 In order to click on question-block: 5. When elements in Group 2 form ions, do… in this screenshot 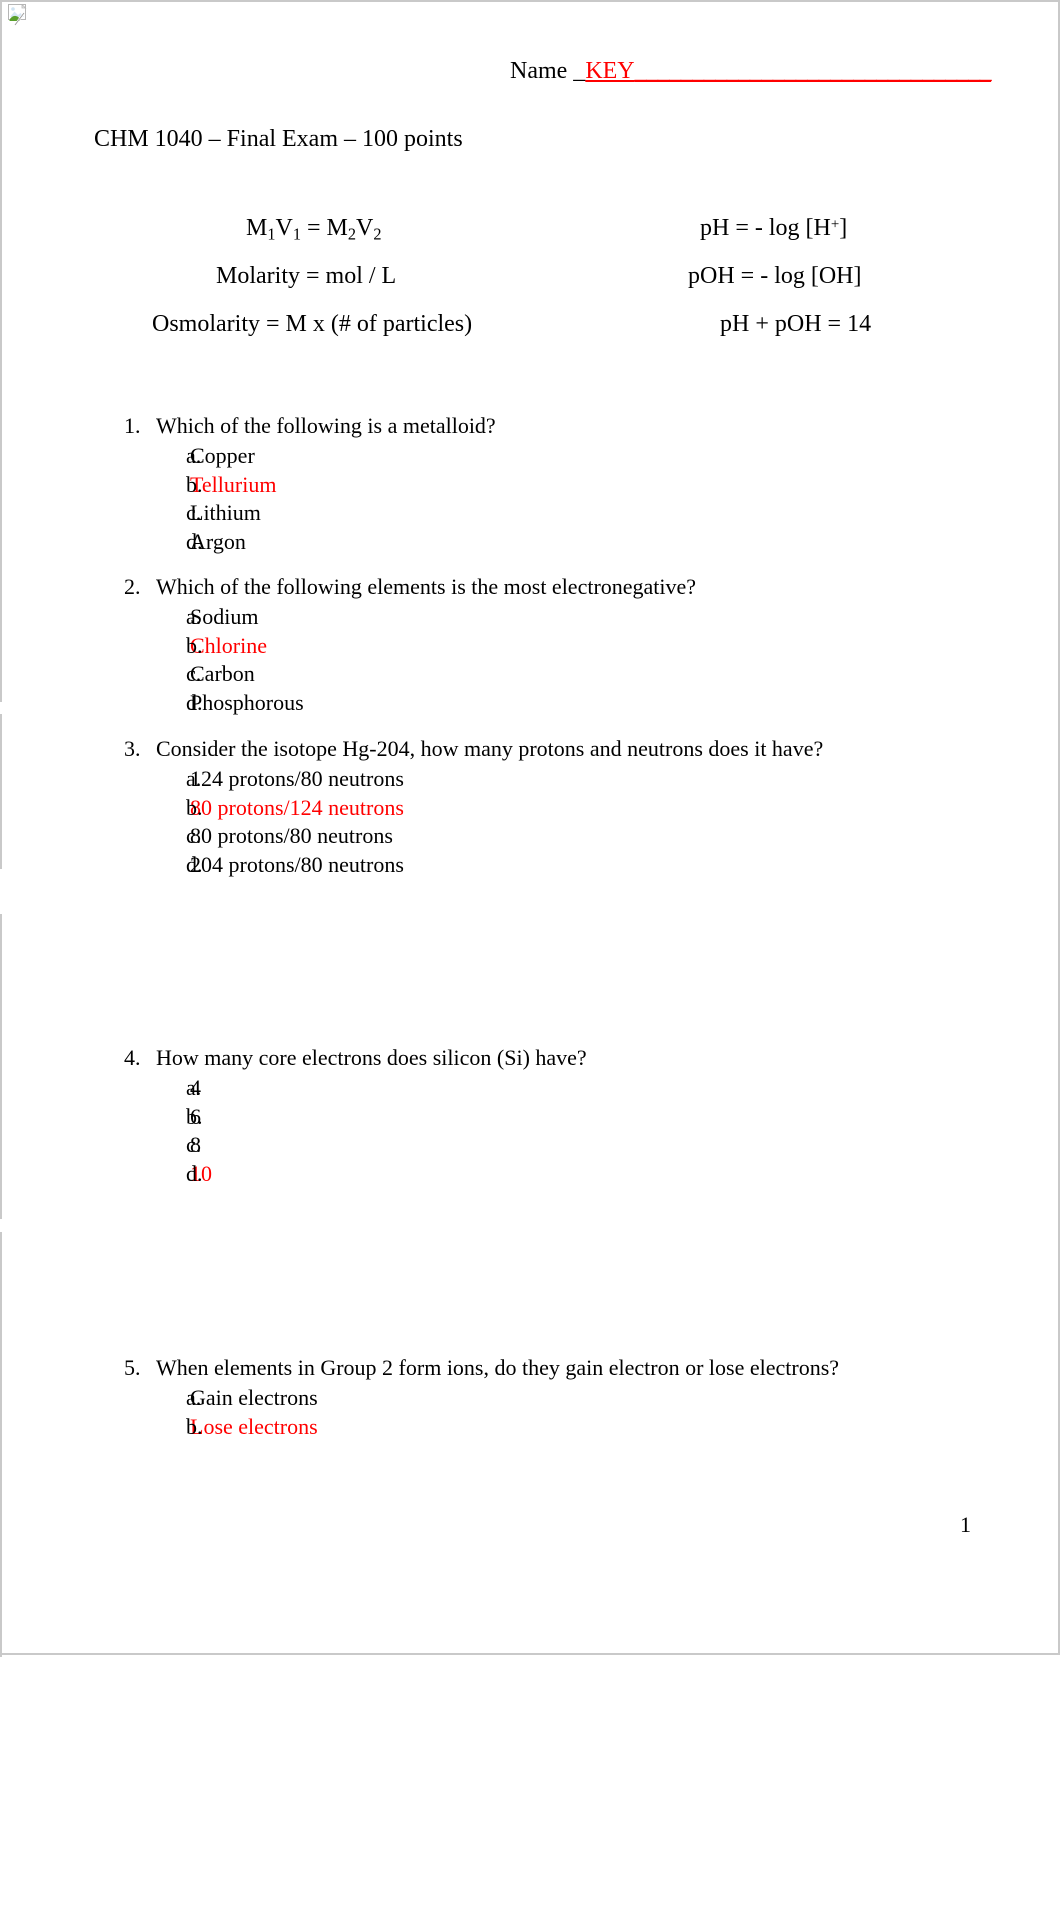, I will do `click(470, 1397)`.